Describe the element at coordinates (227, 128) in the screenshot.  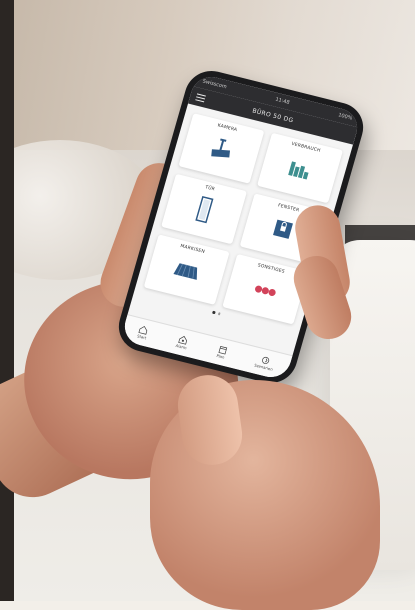
I see `tile-label: KAMERA` at that location.